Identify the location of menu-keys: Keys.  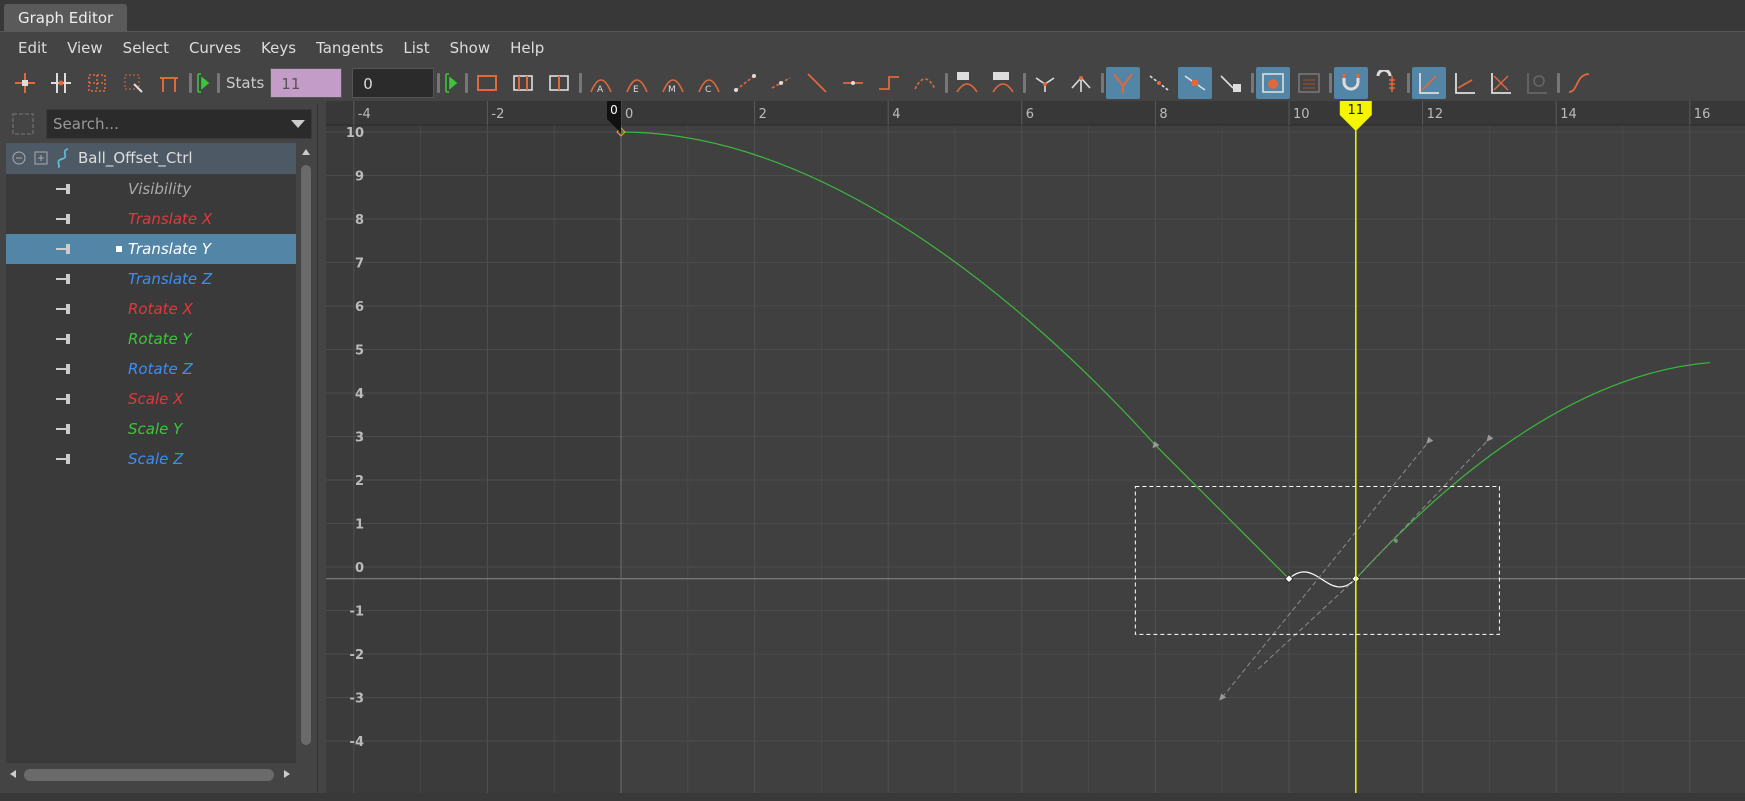
(278, 48).